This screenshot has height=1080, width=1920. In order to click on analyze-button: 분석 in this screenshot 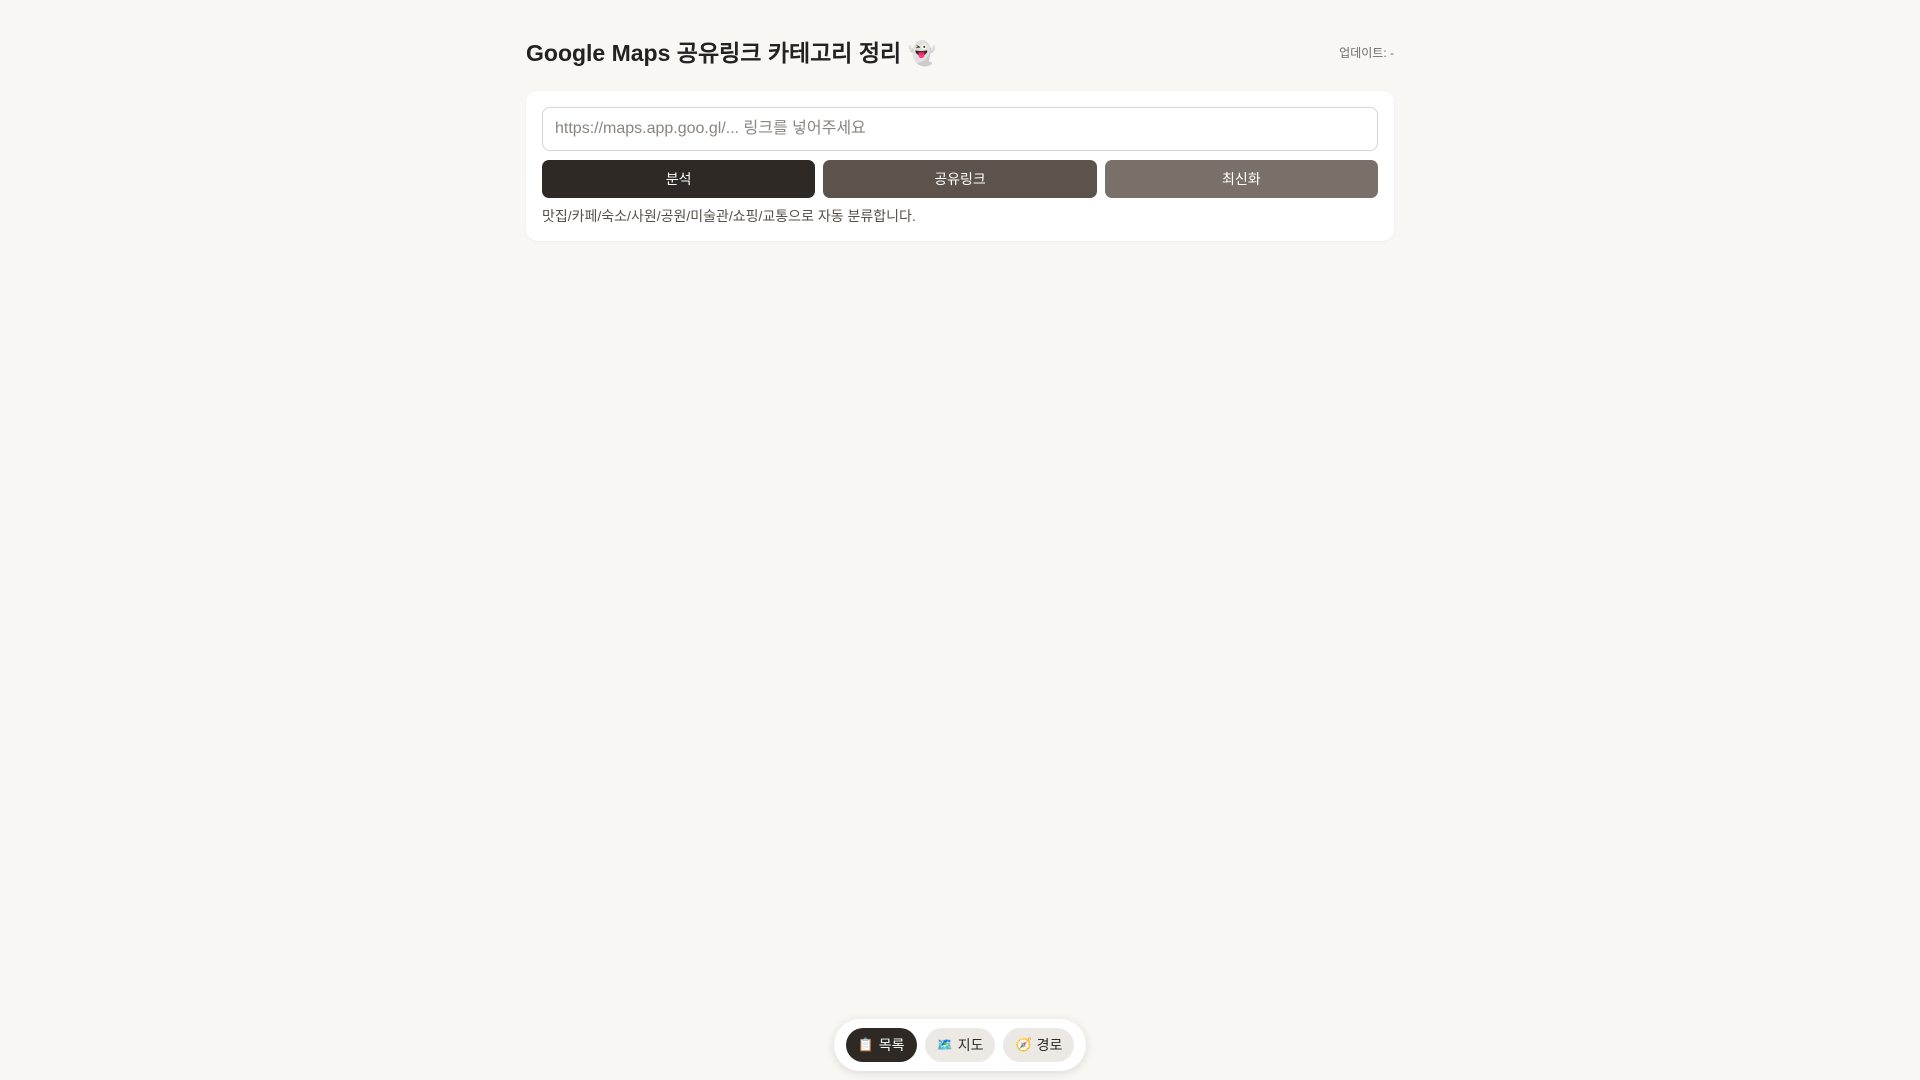, I will do `click(679, 179)`.